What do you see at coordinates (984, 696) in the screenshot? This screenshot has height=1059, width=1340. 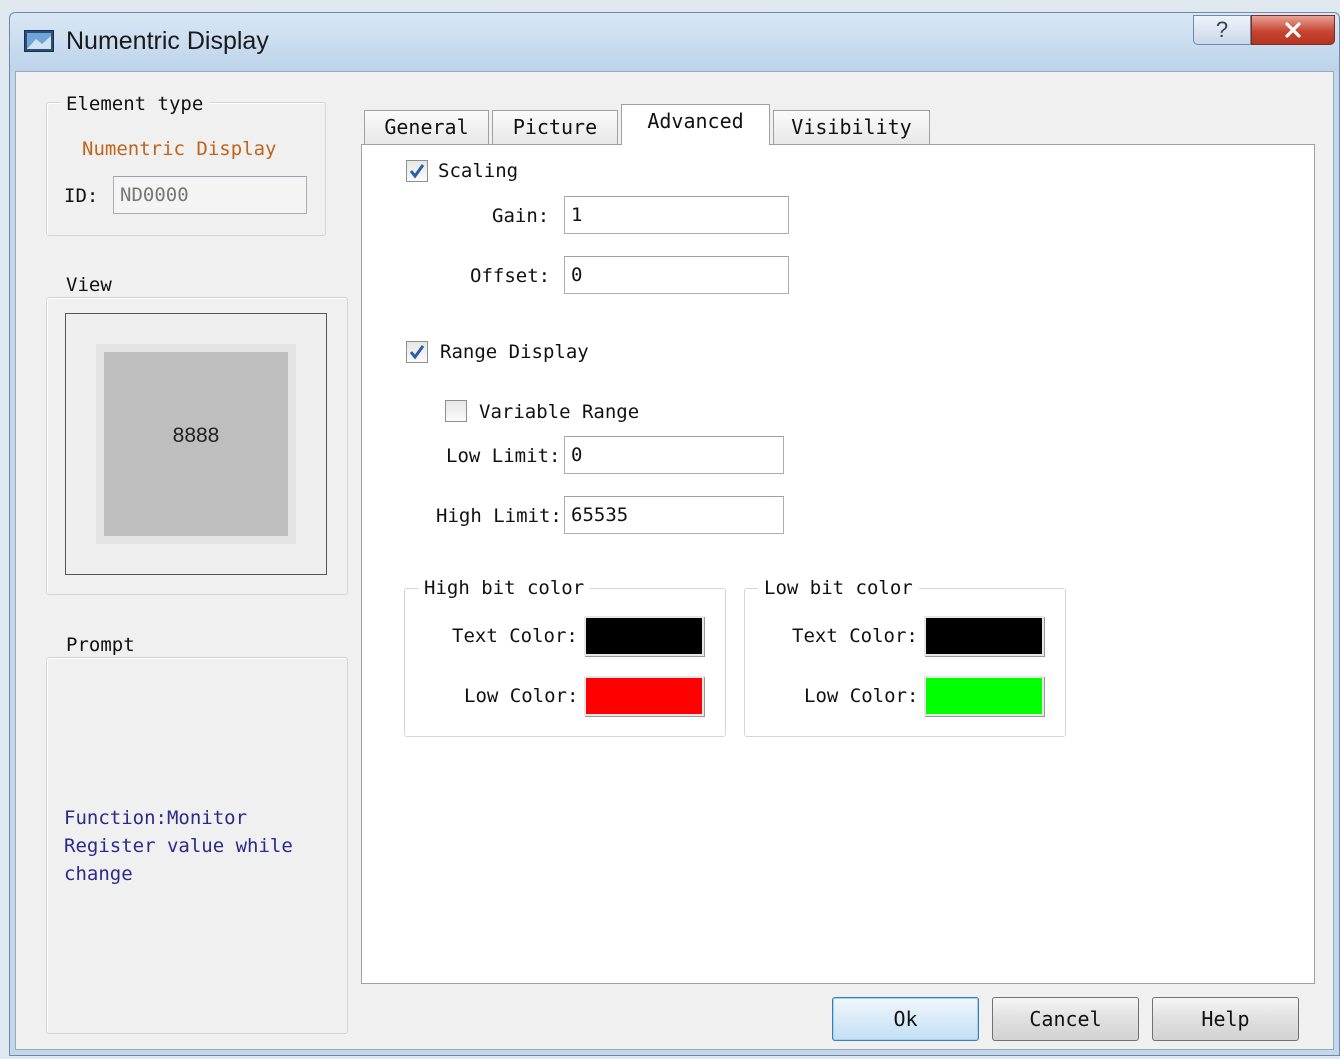 I see `low-low-color-swatch` at bounding box center [984, 696].